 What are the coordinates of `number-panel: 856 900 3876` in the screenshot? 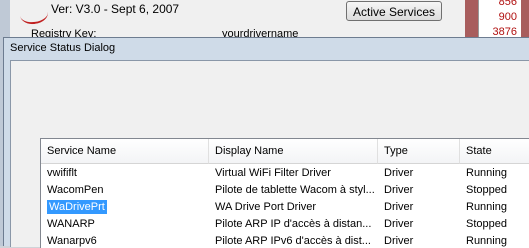 It's located at (499, 21).